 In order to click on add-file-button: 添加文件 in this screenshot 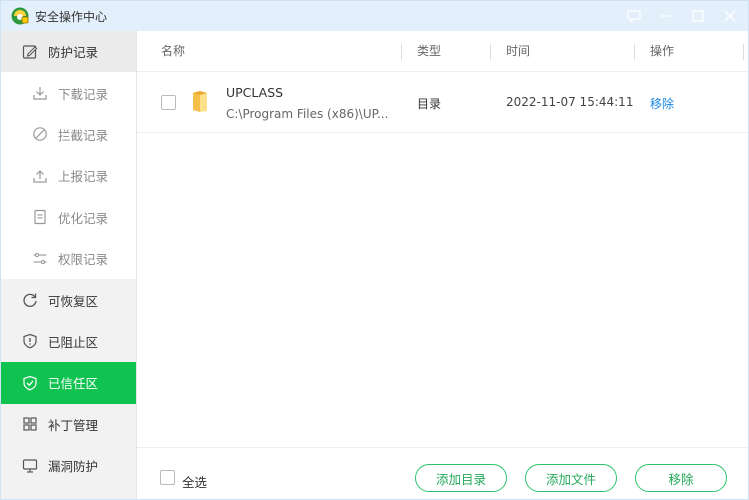, I will do `click(571, 478)`.